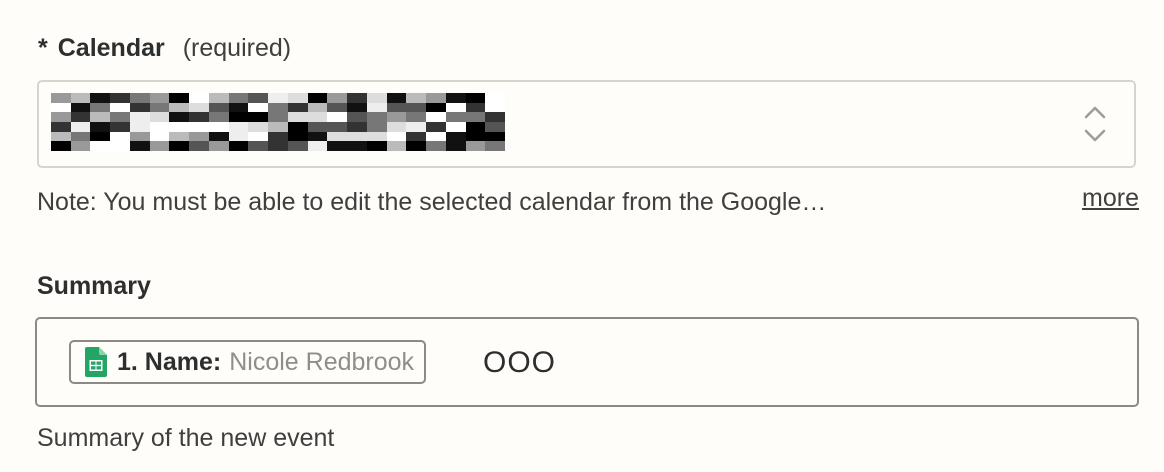 This screenshot has width=1164, height=472. I want to click on calendar-field-label: * Calendar (required), so click(164, 48).